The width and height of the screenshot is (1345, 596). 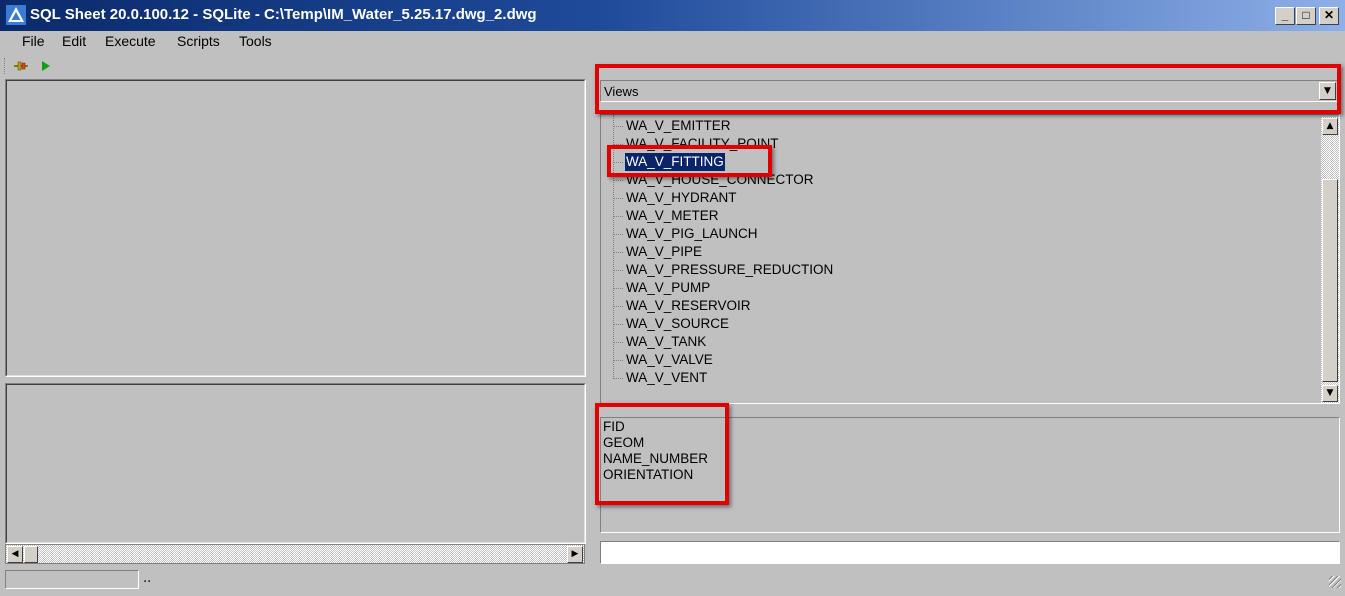 What do you see at coordinates (672, 582) in the screenshot?
I see `status-bar: ..` at bounding box center [672, 582].